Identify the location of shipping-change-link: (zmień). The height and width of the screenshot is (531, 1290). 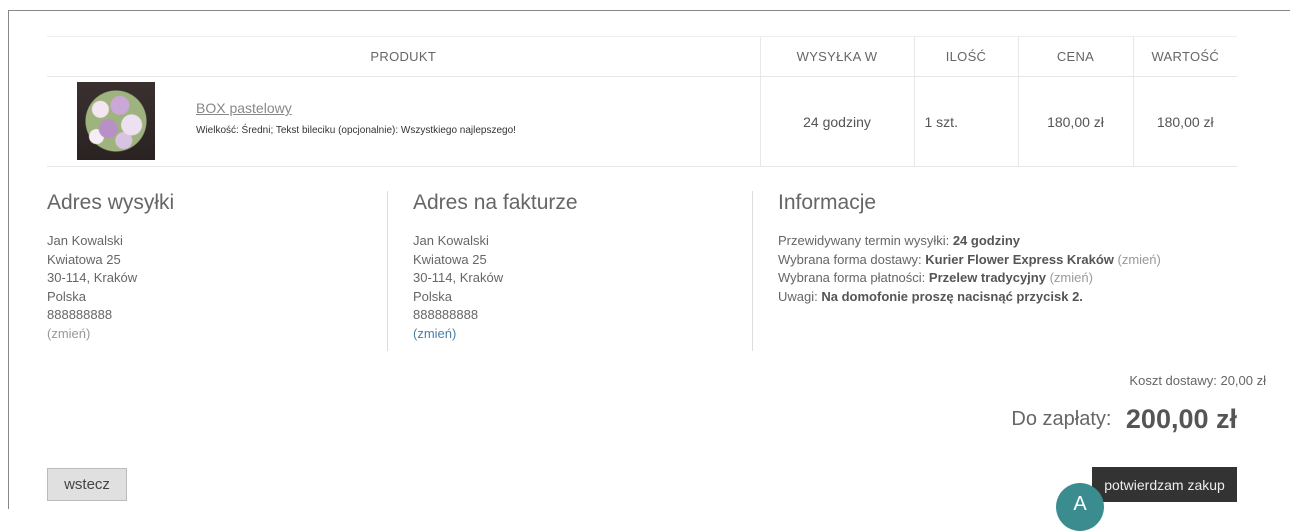
(217, 334).